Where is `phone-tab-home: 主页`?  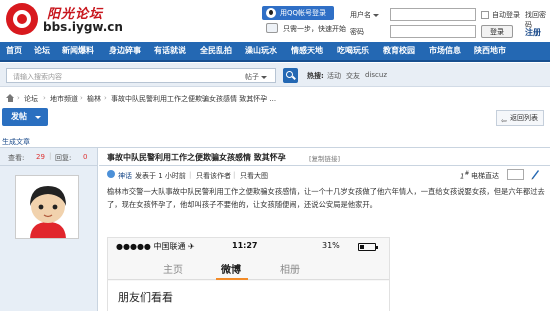 phone-tab-home: 主页 is located at coordinates (173, 270).